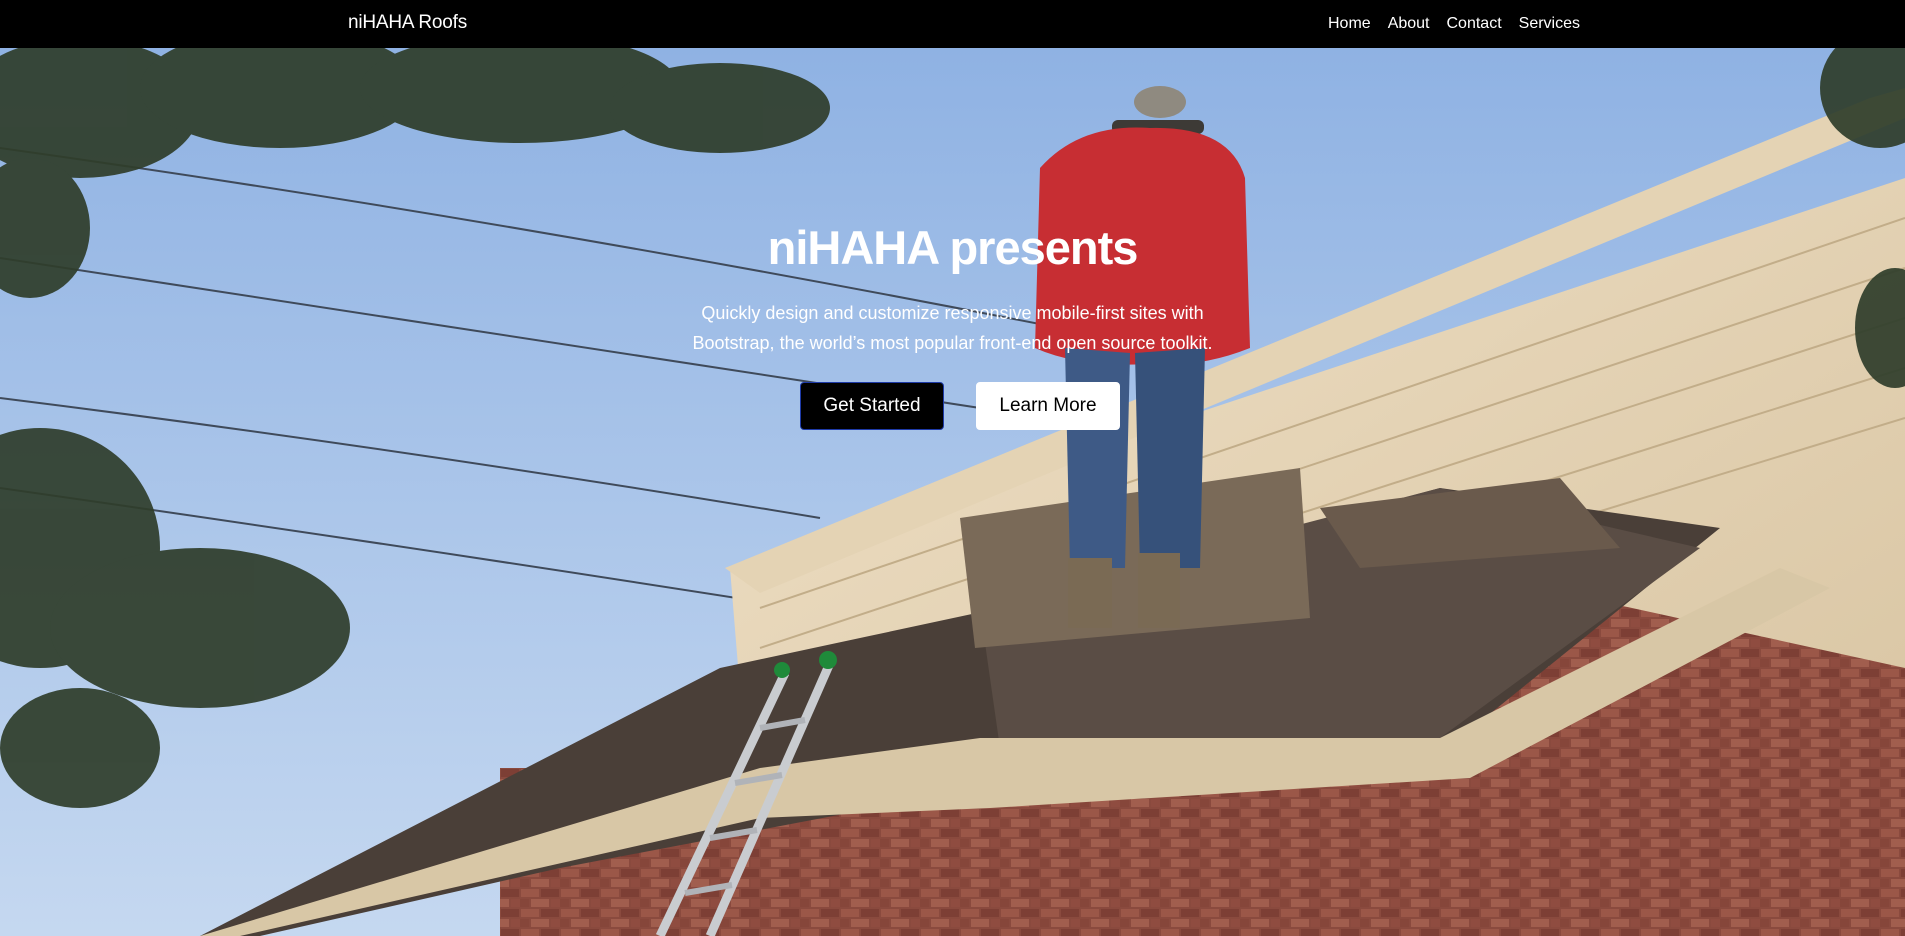 Image resolution: width=1905 pixels, height=936 pixels. What do you see at coordinates (953, 247) in the screenshot?
I see `hero-title: niHAHA presents` at bounding box center [953, 247].